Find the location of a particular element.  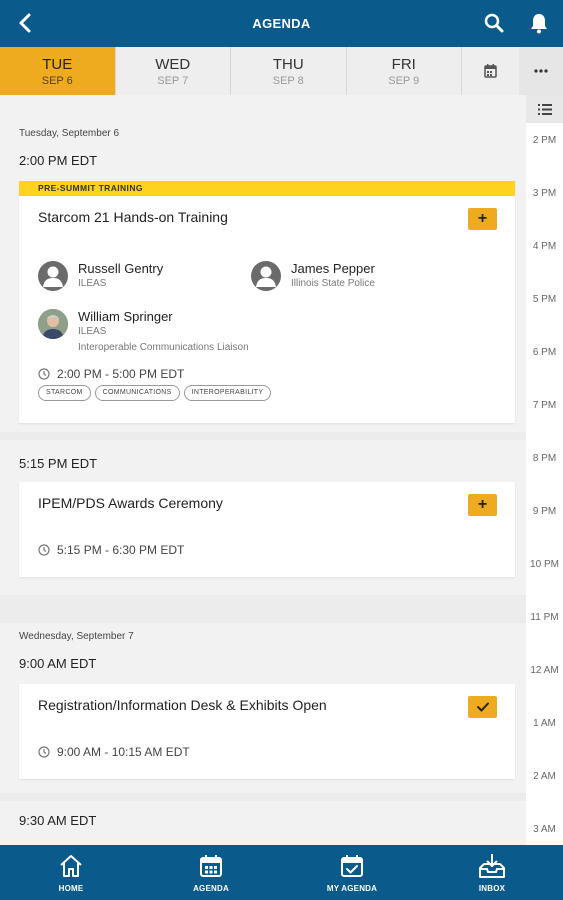

tag-chip: STARCOM is located at coordinates (64, 393).